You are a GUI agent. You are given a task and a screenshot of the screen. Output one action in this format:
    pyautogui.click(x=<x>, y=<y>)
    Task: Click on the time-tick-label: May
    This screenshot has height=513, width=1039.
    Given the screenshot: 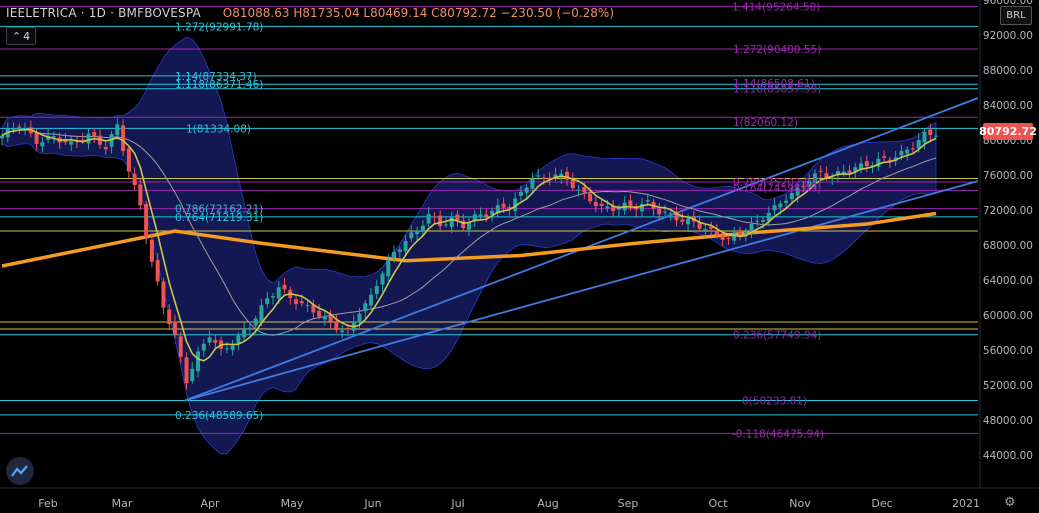 What is the action you would take?
    pyautogui.click(x=292, y=503)
    